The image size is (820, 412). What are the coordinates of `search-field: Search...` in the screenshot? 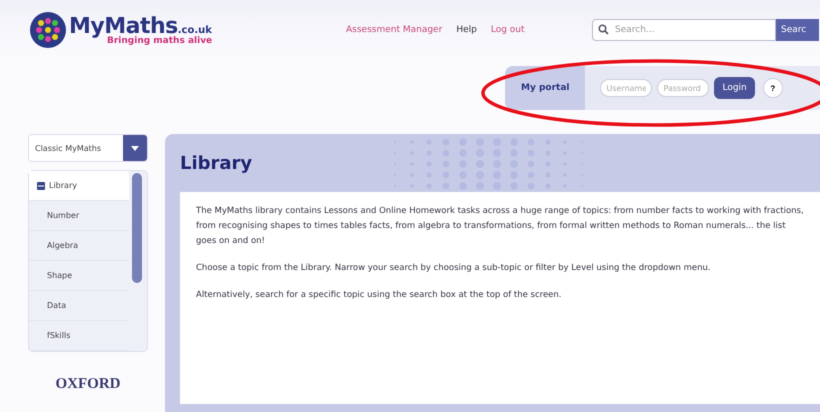 It's located at (684, 30).